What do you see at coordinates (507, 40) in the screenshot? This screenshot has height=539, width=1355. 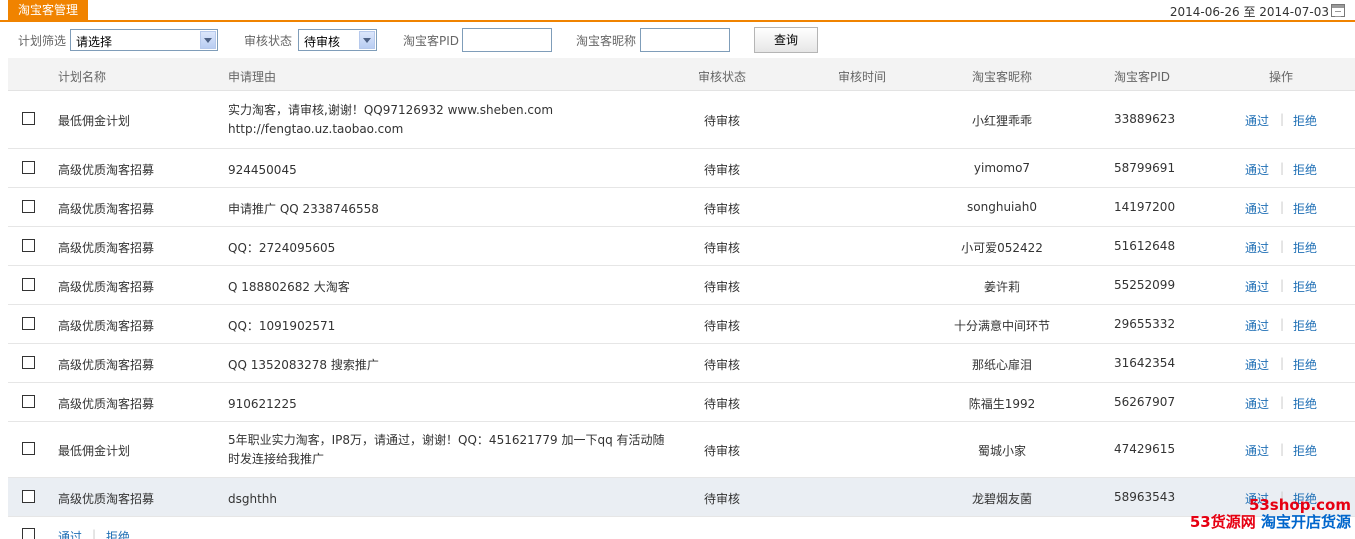 I see `pid-input` at bounding box center [507, 40].